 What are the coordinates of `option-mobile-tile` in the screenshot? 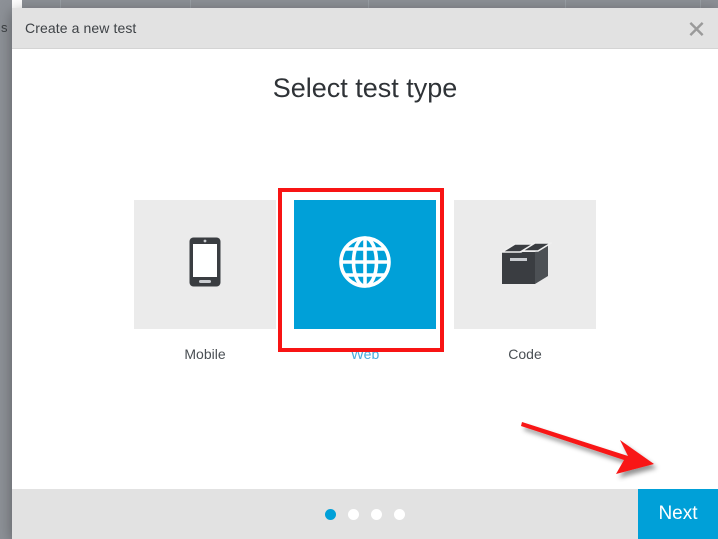 It's located at (205, 264).